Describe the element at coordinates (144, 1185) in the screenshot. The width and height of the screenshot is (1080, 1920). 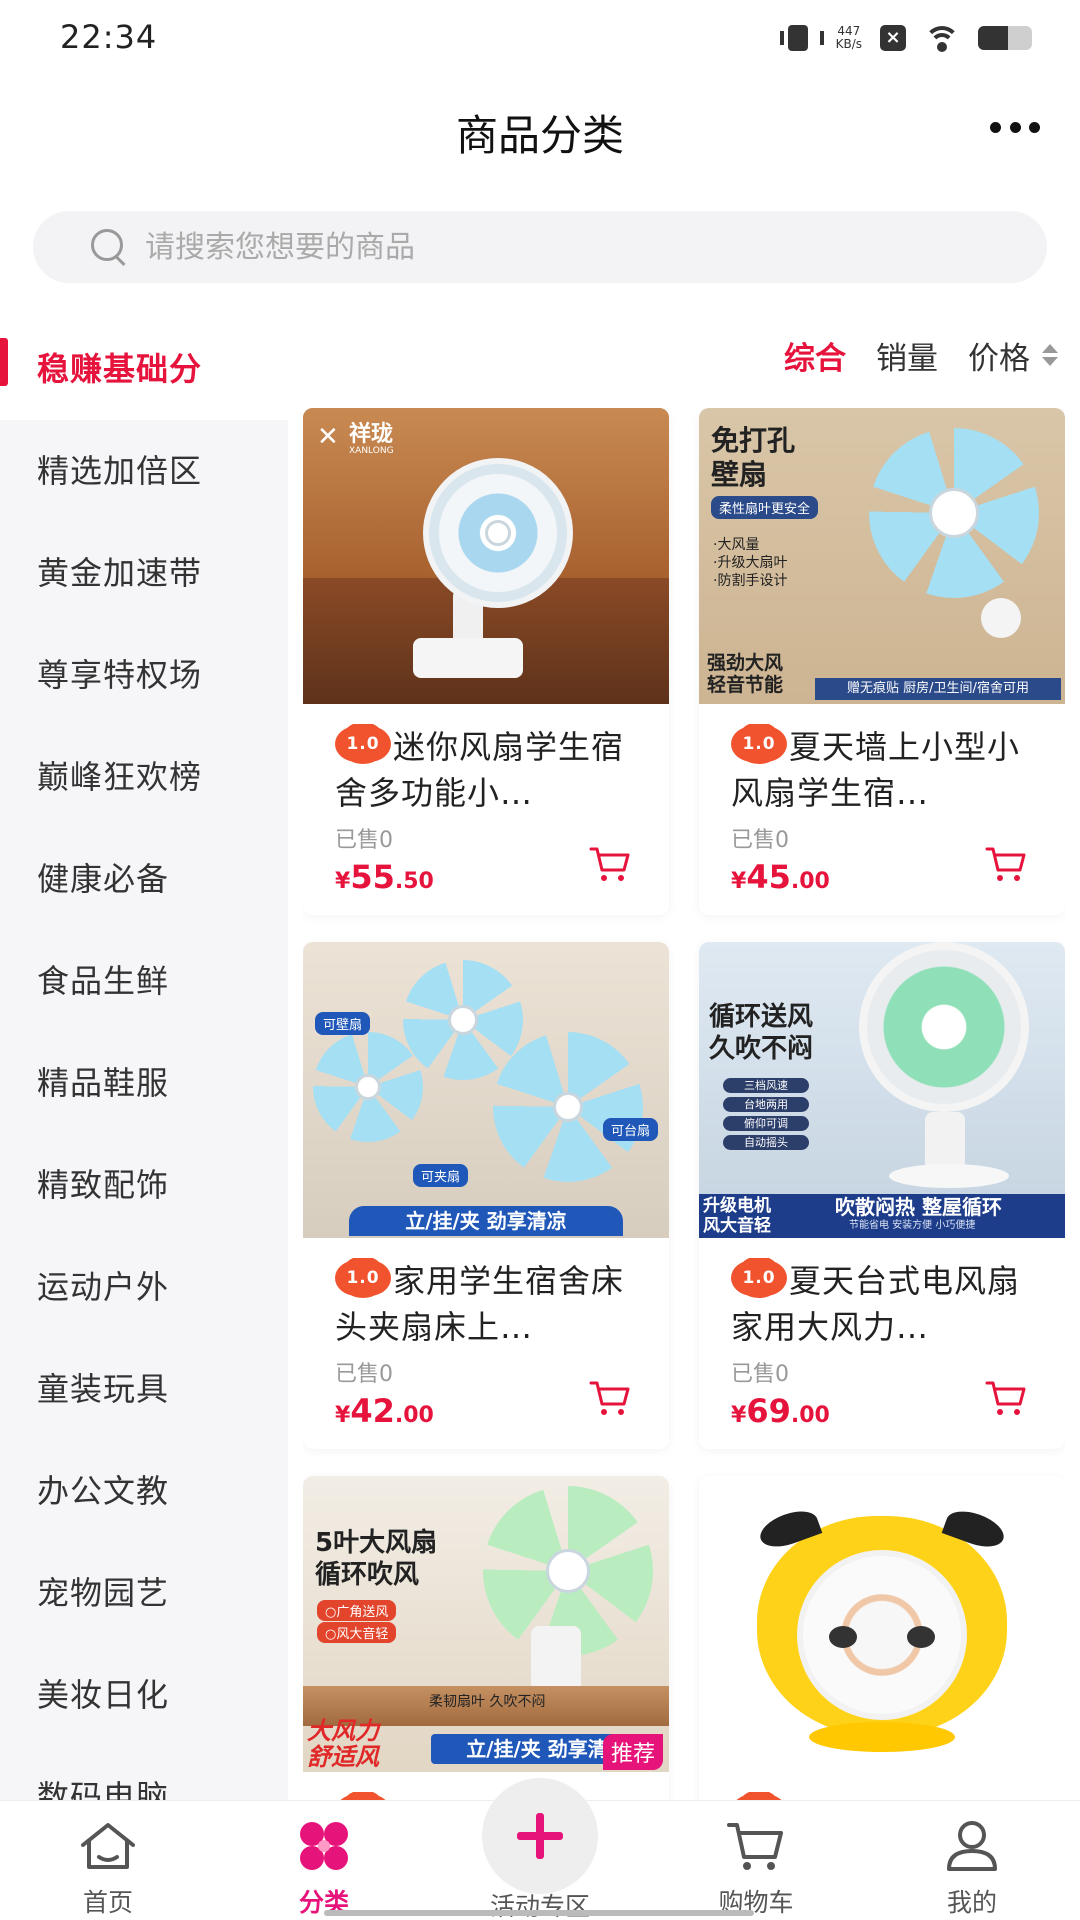
I see `sidebar-item-accessories: 精致配饰` at that location.